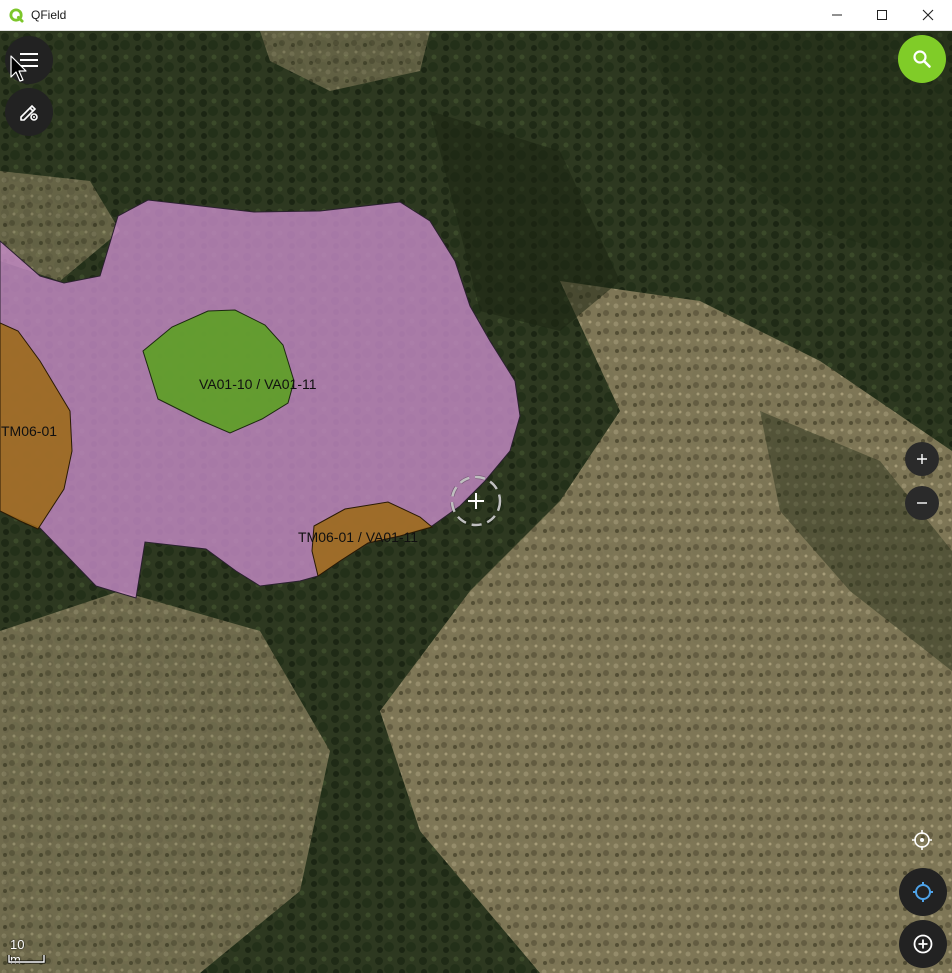  I want to click on feature-label: TM06-01, so click(29, 431).